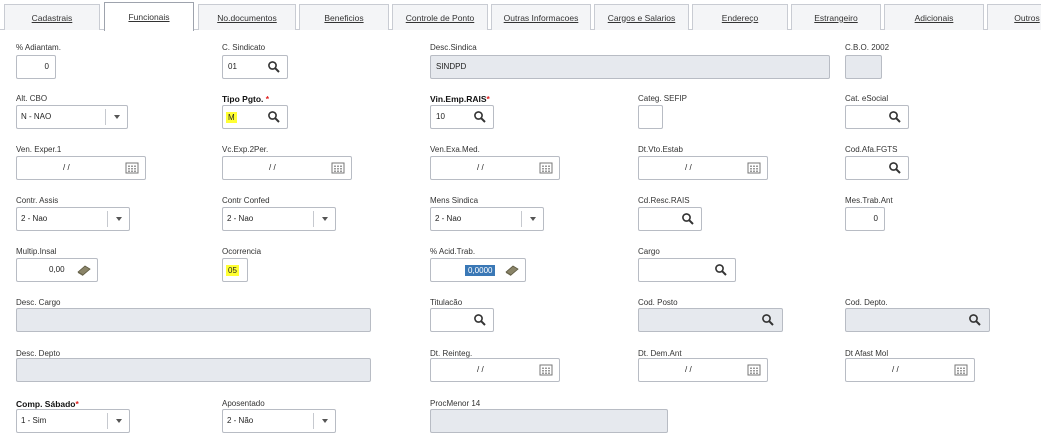 Image resolution: width=1041 pixels, height=442 pixels. What do you see at coordinates (867, 98) in the screenshot?
I see `cat-esocial-label: Cat. eSocial` at bounding box center [867, 98].